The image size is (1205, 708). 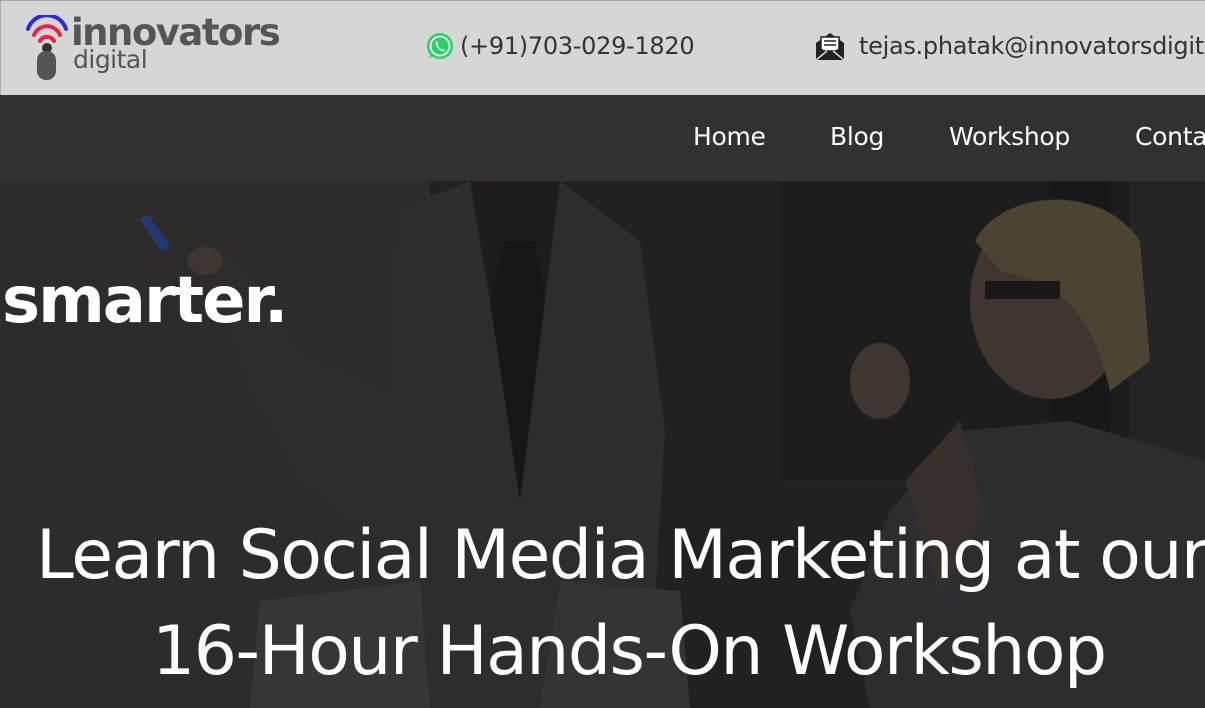 I want to click on nav-item-workshop: Workshop, so click(x=1009, y=138).